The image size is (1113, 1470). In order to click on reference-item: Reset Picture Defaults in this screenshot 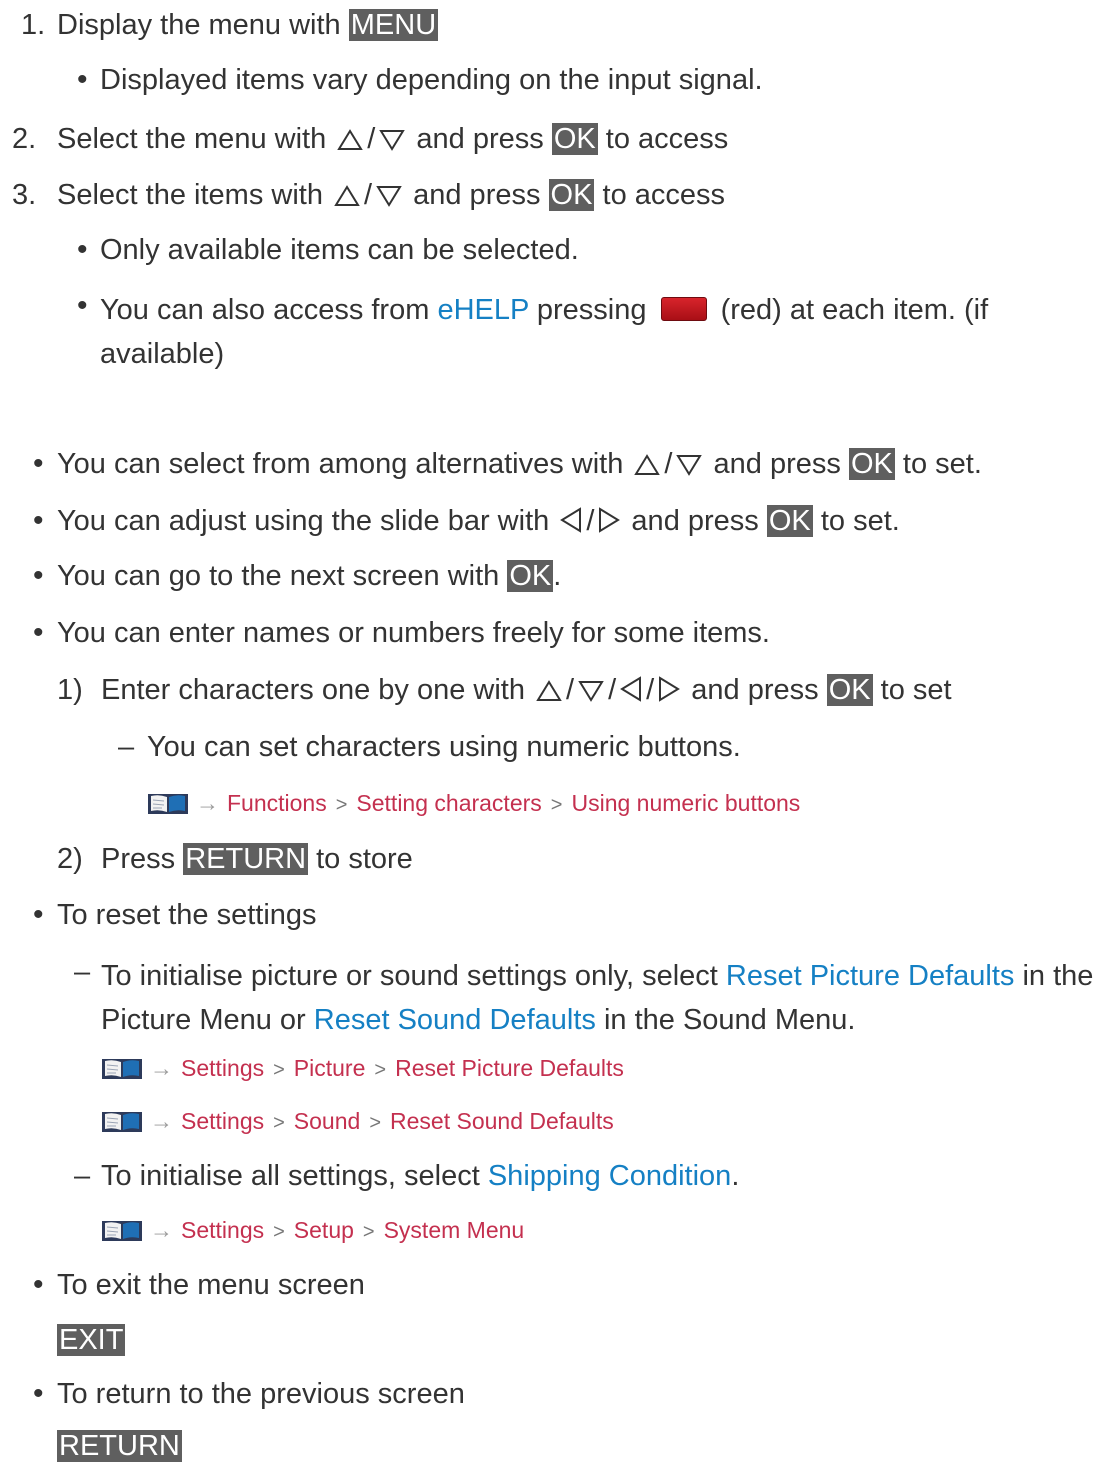, I will do `click(509, 1068)`.